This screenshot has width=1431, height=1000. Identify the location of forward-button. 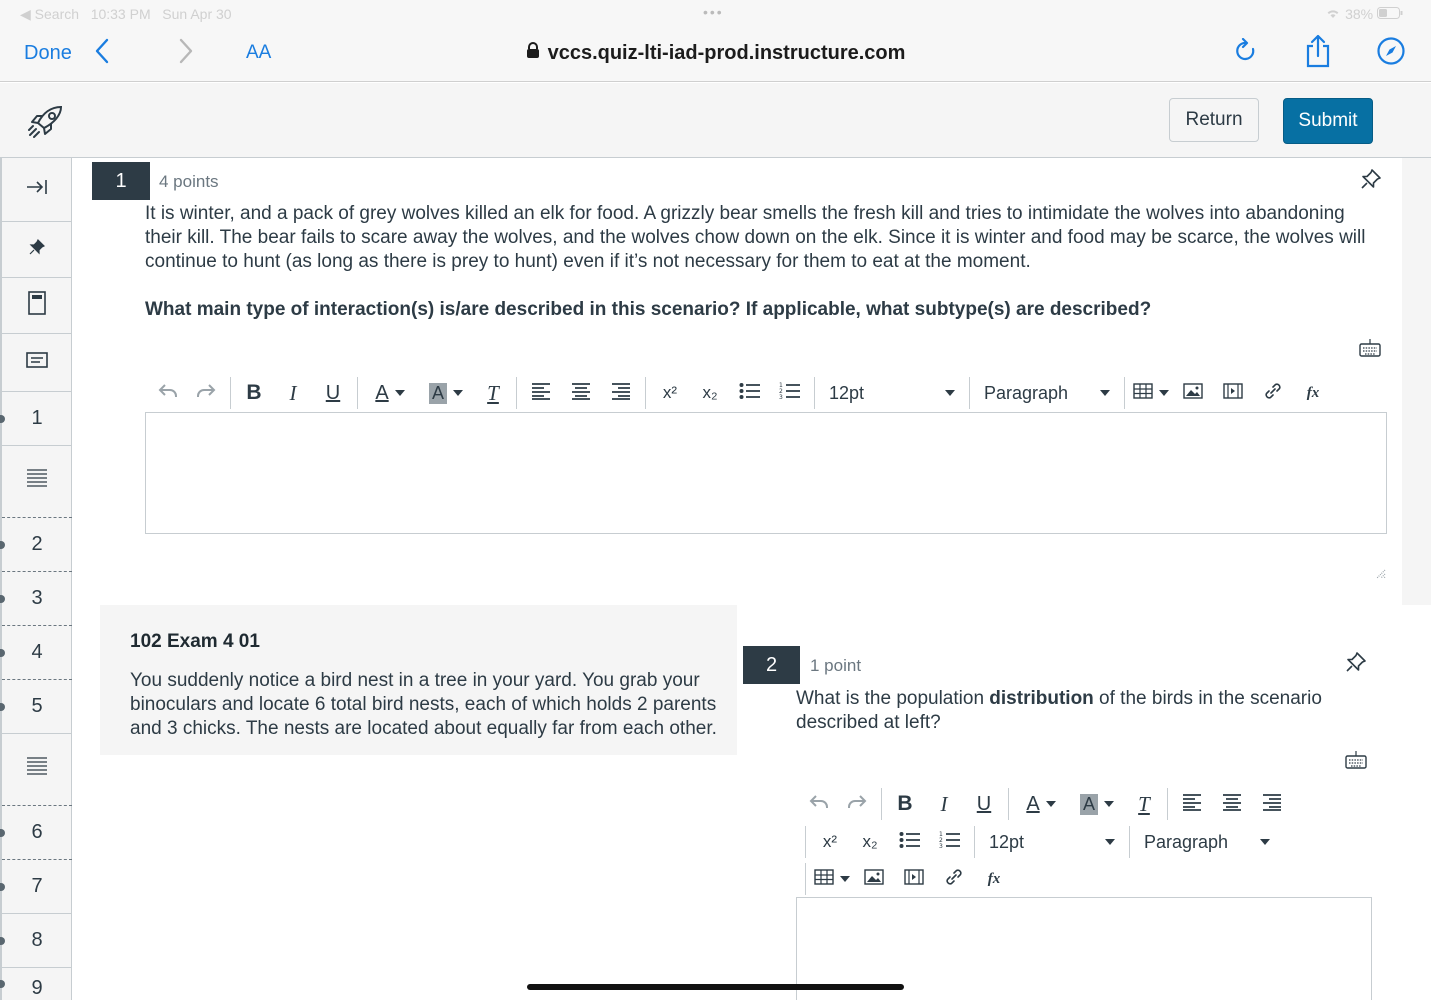
(186, 53).